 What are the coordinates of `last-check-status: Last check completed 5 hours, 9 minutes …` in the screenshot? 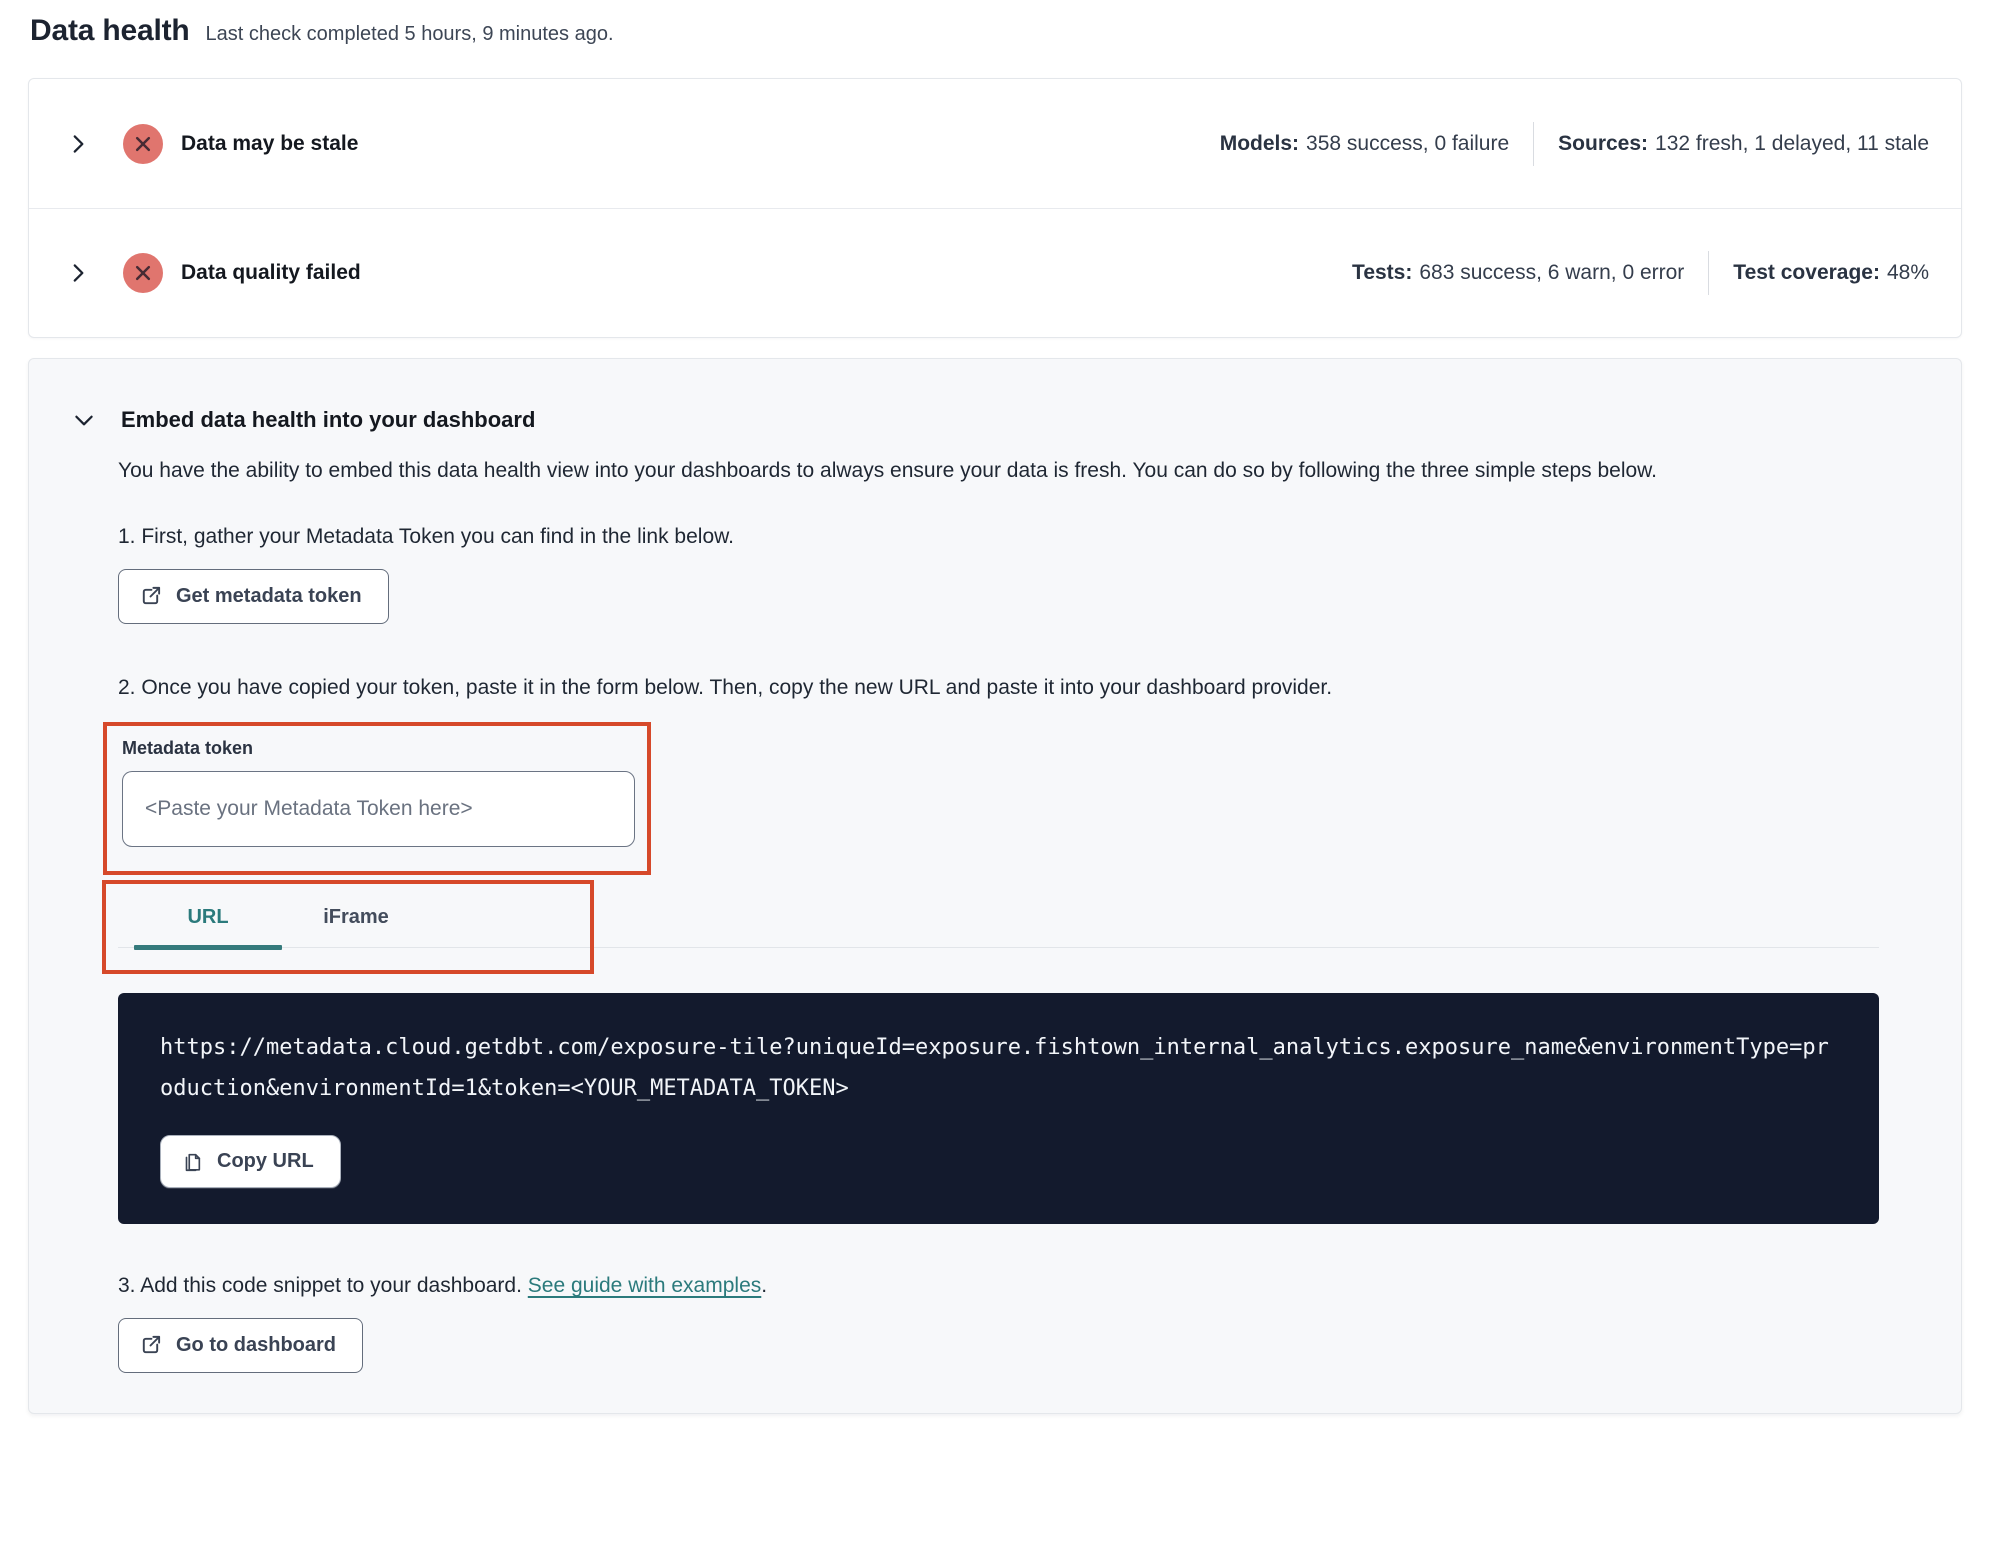 It's located at (409, 34).